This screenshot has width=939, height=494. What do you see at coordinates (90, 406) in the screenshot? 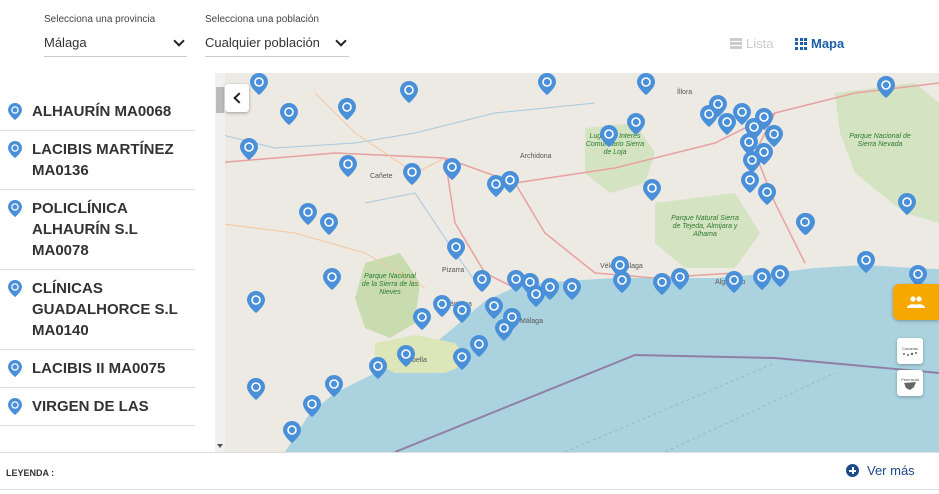
I see `list-item-label: VIRGEN DE LAS` at bounding box center [90, 406].